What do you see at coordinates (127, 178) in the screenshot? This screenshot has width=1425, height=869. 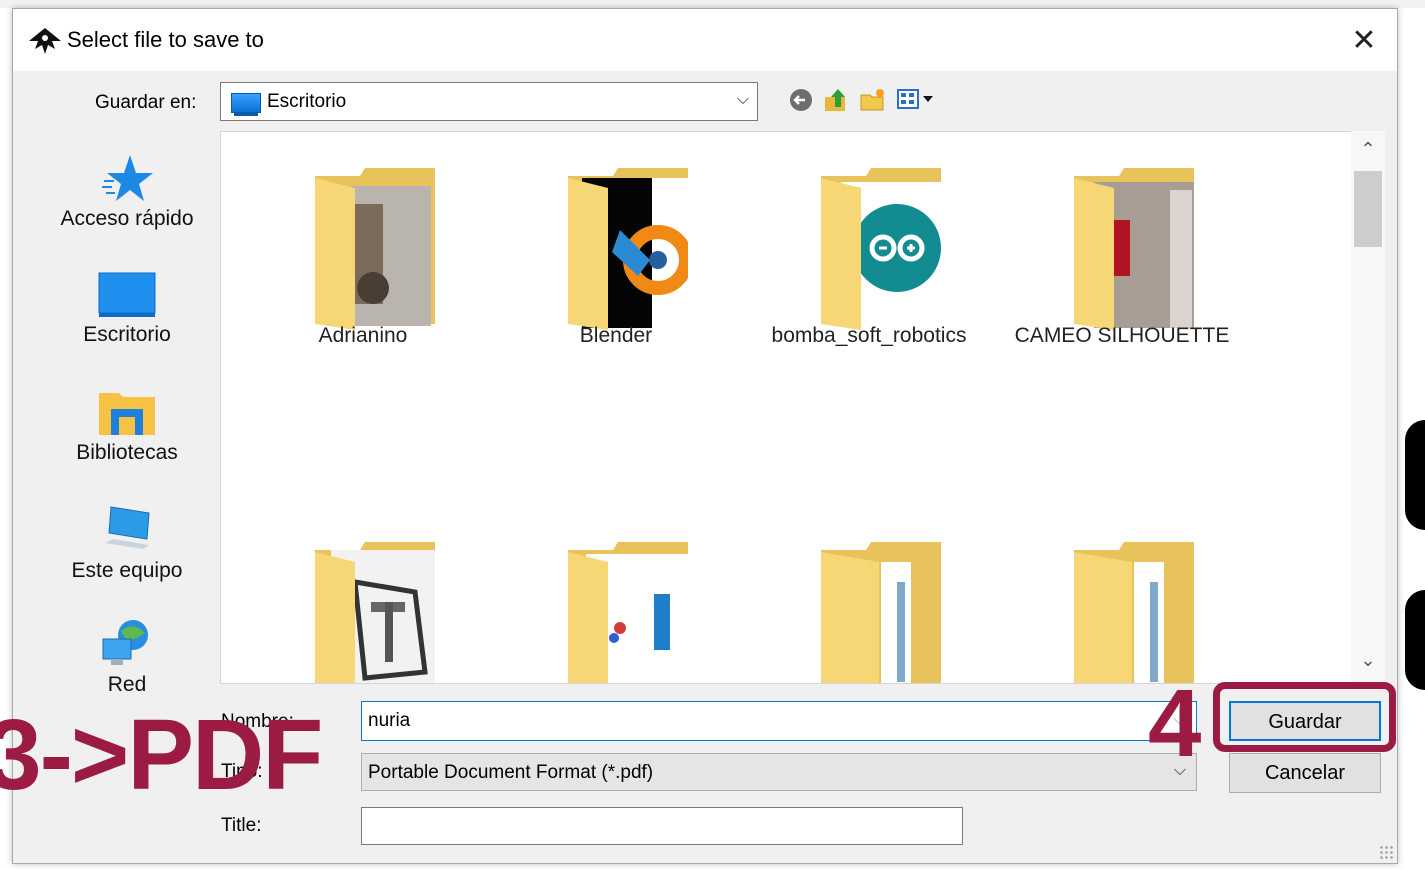 I see `star-icon` at bounding box center [127, 178].